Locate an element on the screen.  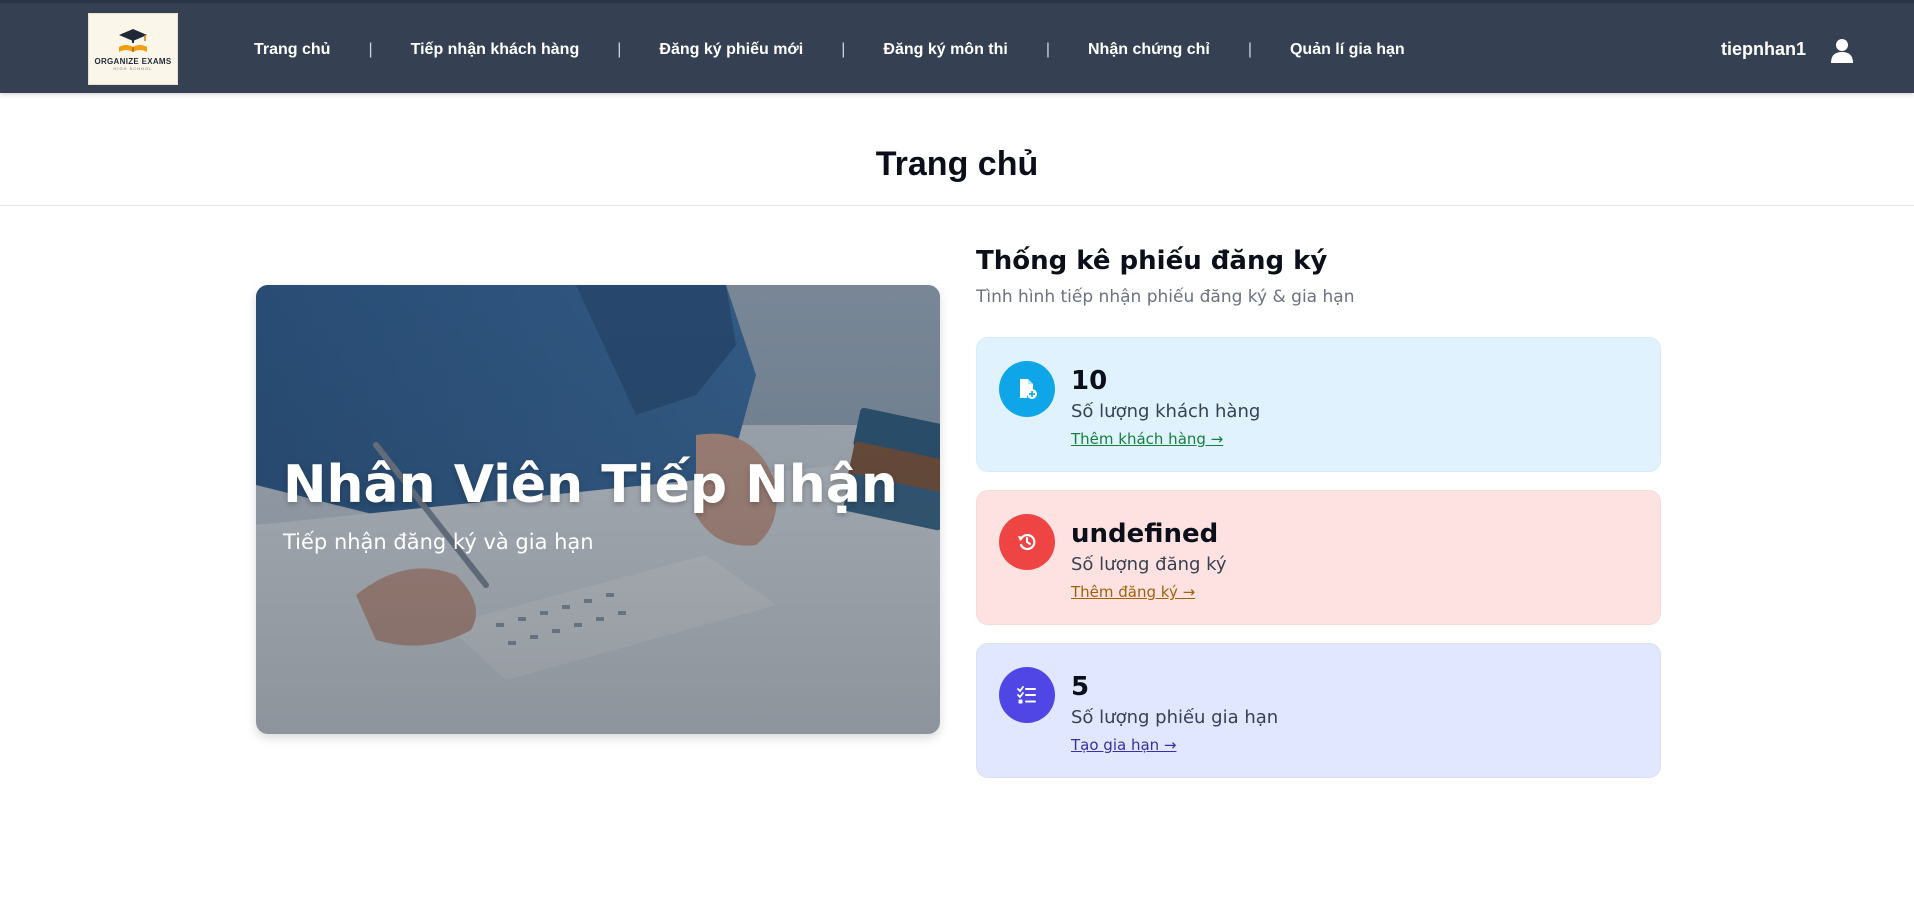
title-divider is located at coordinates (957, 205).